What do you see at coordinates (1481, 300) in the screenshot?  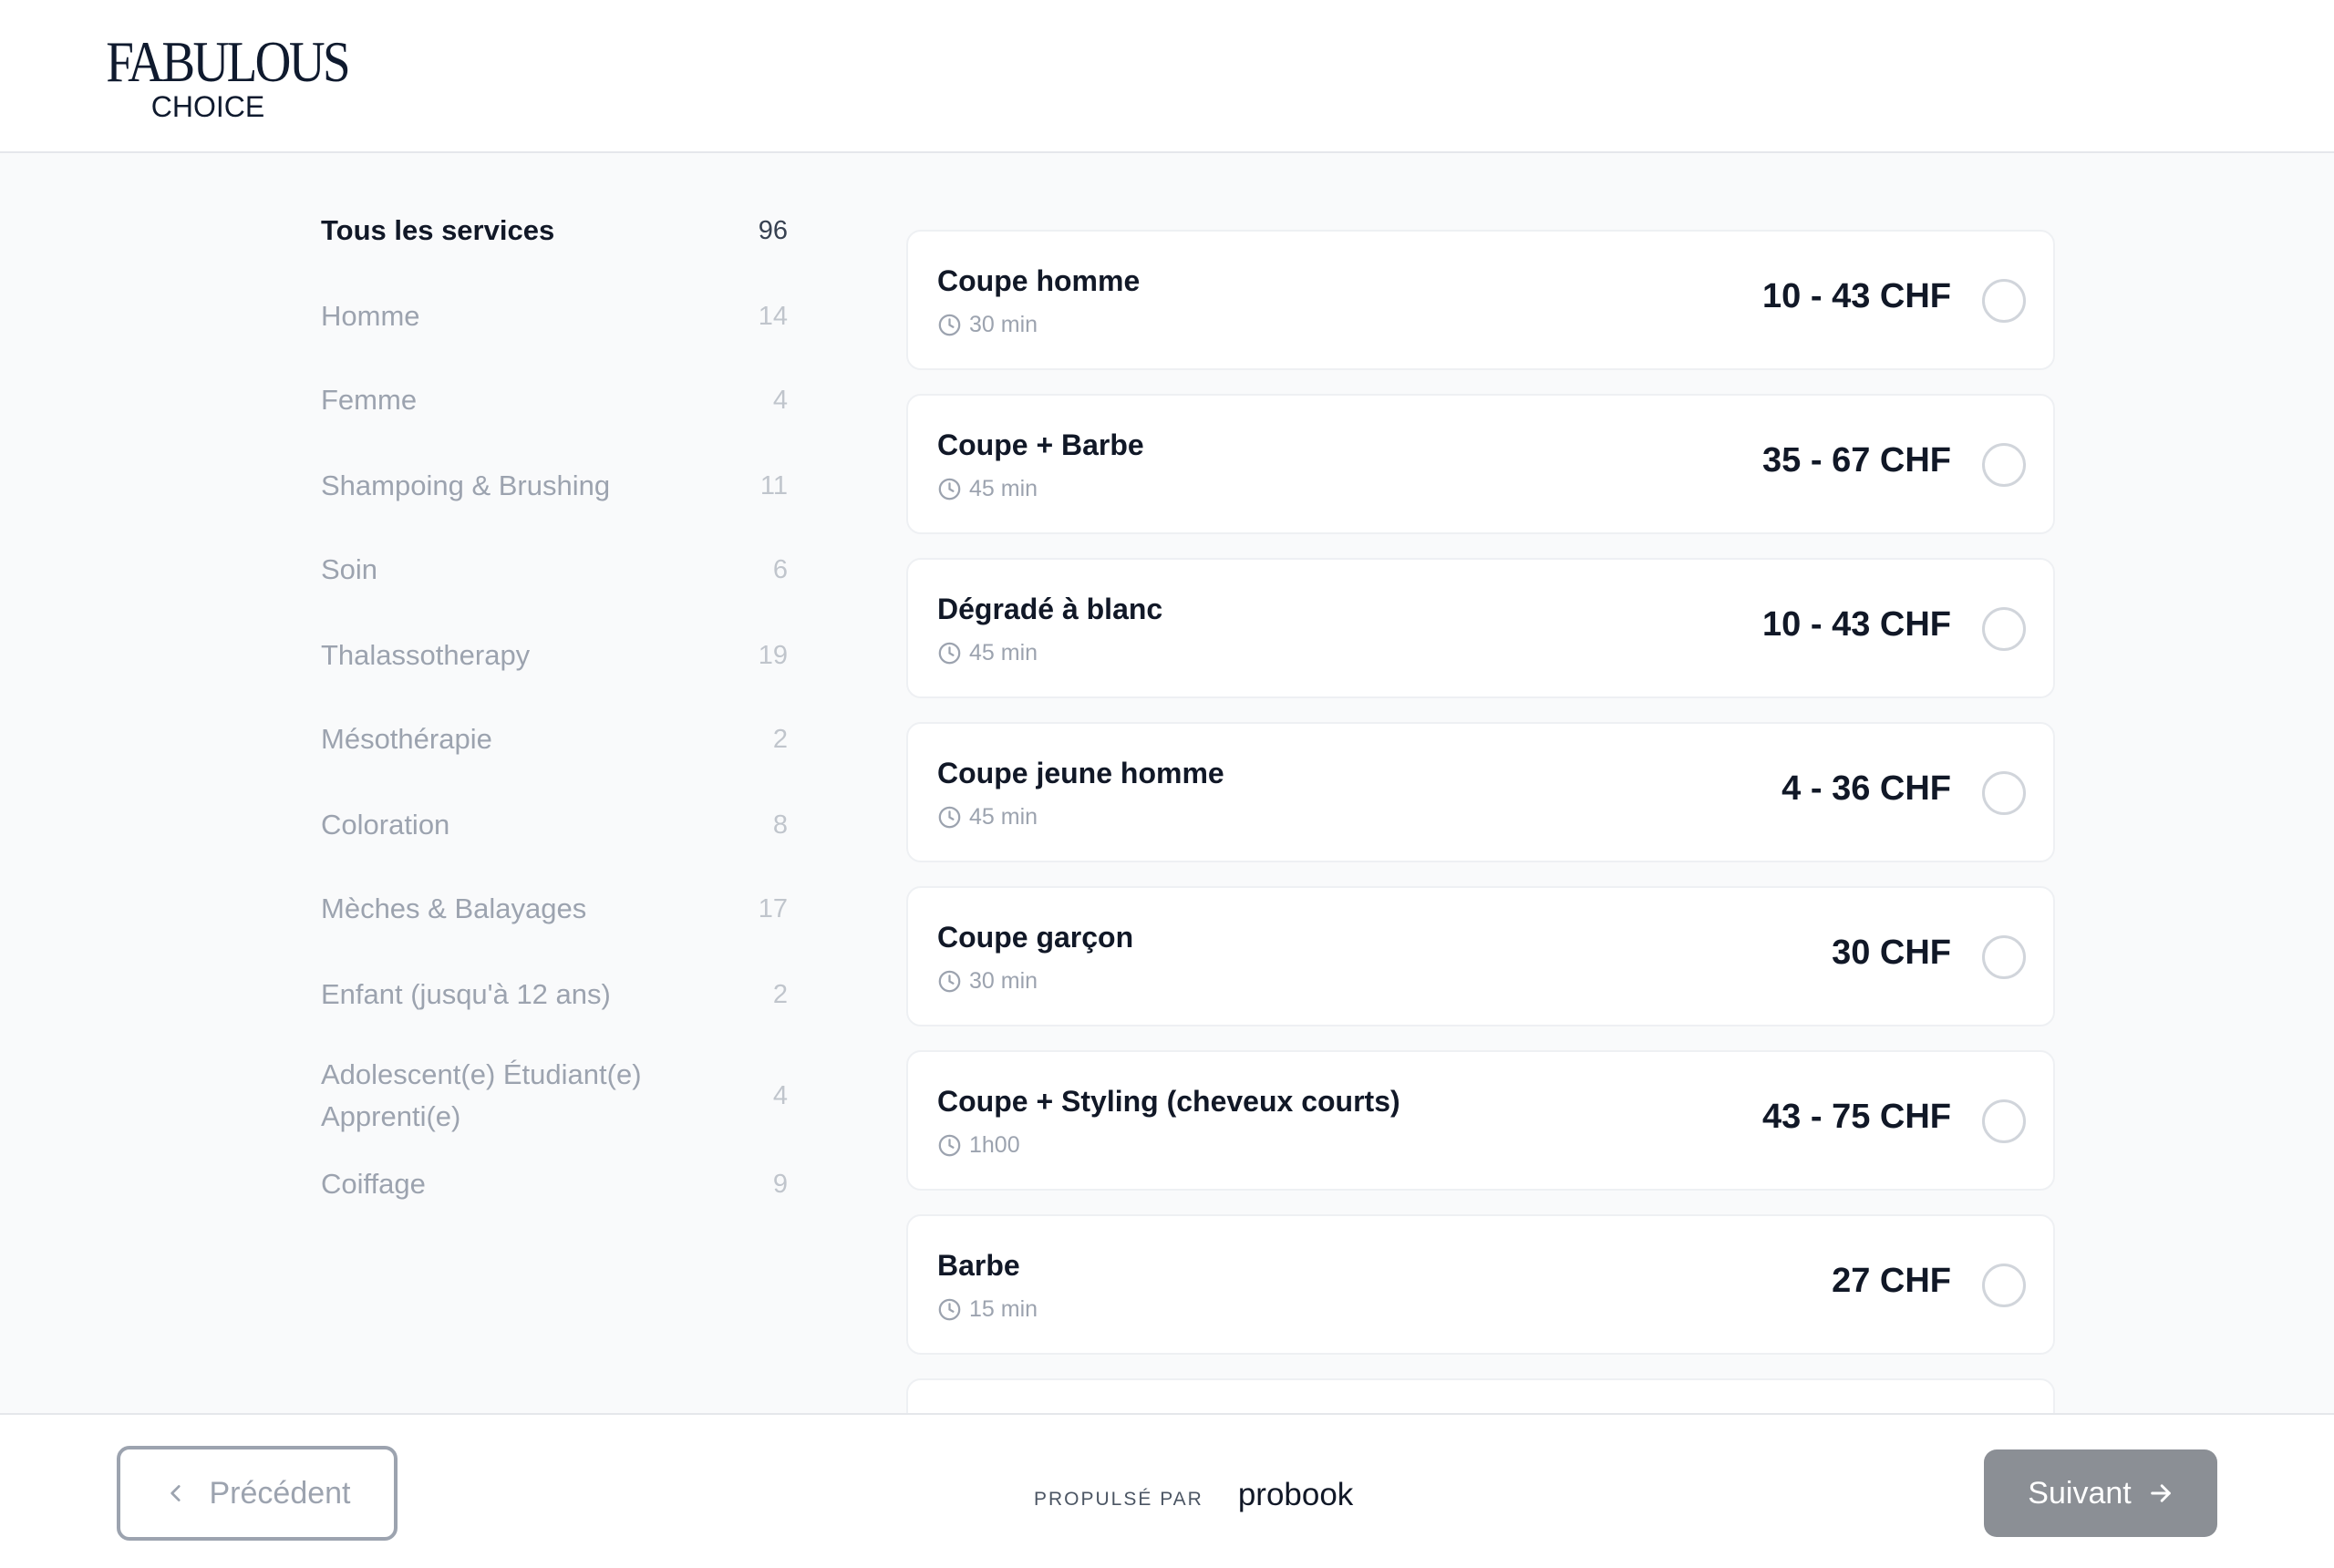 I see `service-card: Coupe homme 30 min 10 - 43 CHF` at bounding box center [1481, 300].